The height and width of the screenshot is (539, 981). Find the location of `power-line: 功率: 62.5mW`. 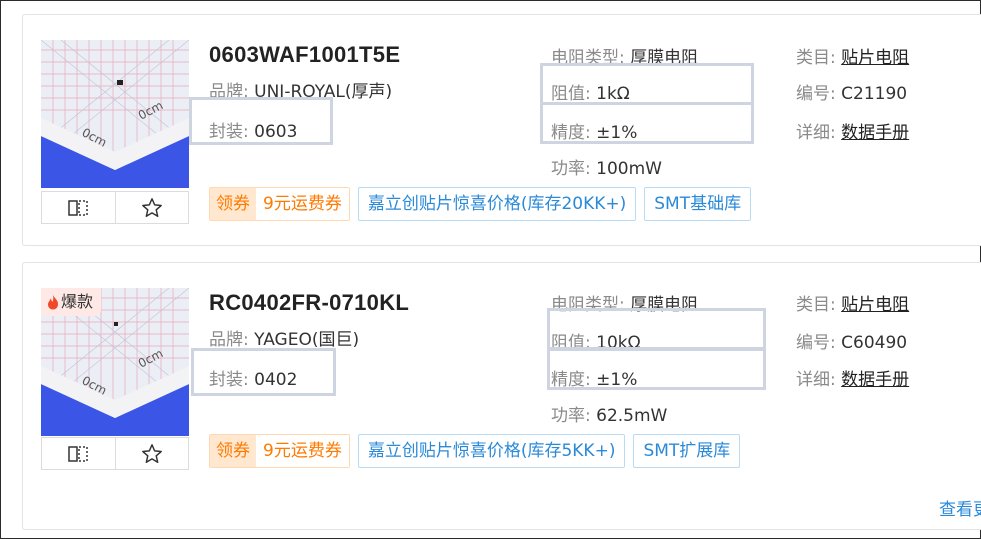

power-line: 功率: 62.5mW is located at coordinates (609, 413).